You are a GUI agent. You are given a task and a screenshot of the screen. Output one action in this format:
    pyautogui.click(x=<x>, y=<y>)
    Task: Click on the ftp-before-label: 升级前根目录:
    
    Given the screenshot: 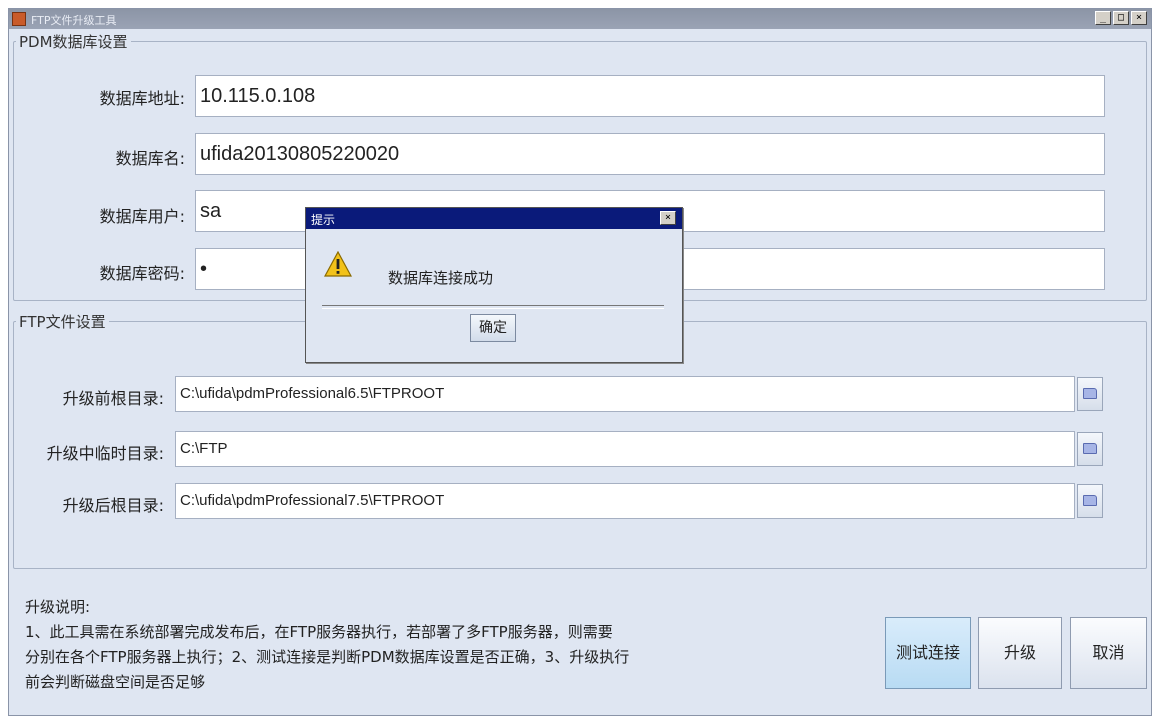 What is the action you would take?
    pyautogui.click(x=113, y=398)
    